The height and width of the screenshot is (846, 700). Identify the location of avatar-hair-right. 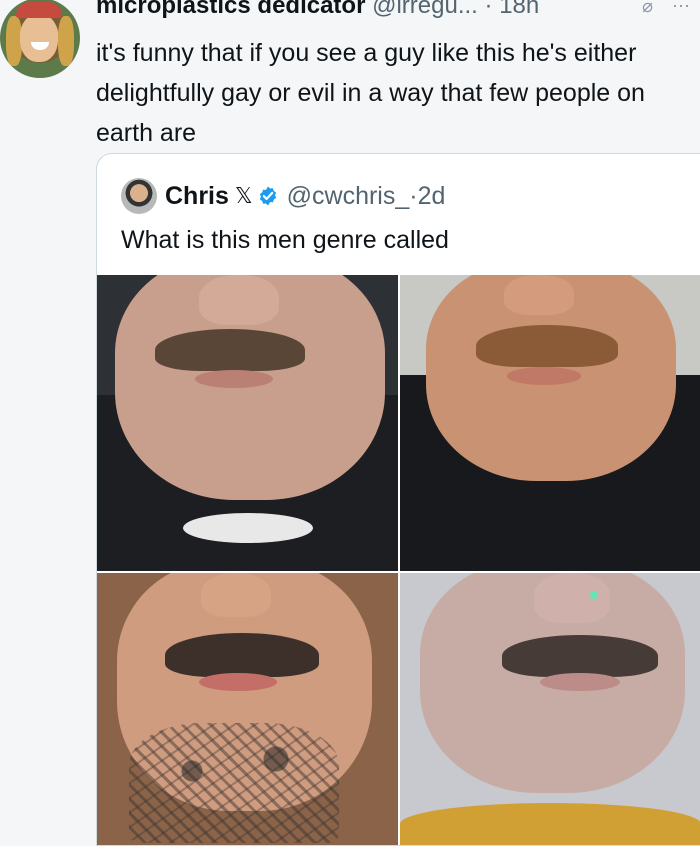
(66, 41).